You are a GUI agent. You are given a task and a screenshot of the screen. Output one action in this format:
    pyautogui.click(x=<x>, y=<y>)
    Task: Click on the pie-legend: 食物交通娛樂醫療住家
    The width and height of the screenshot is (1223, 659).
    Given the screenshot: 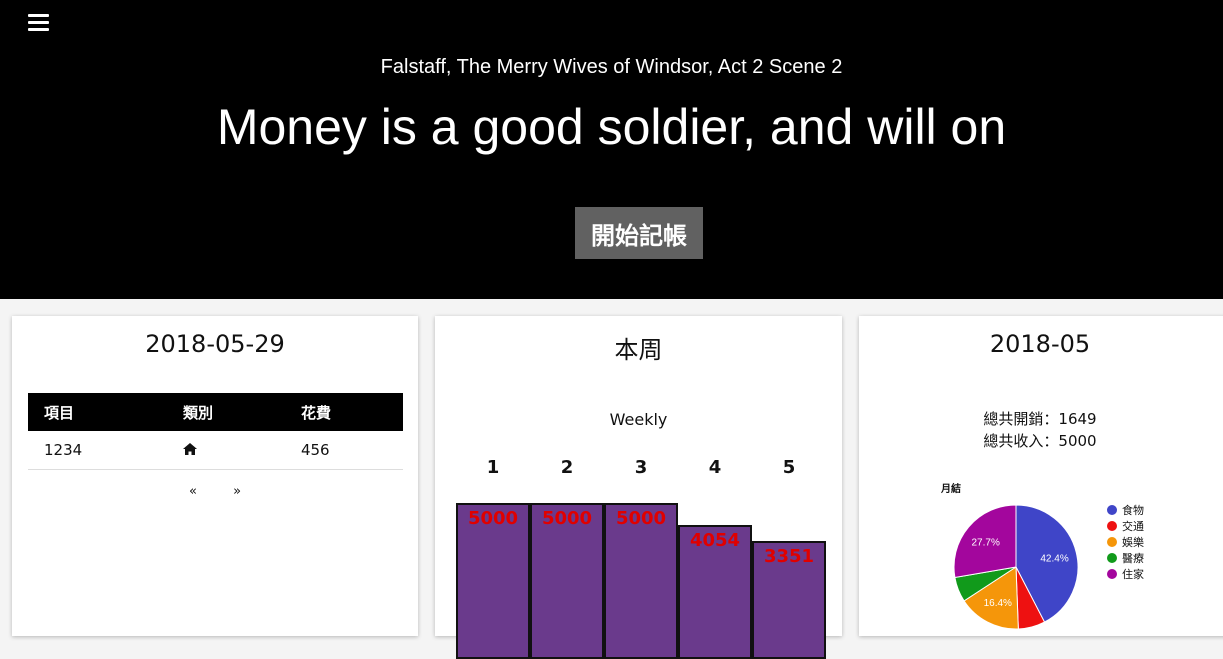 What is the action you would take?
    pyautogui.click(x=1125, y=542)
    